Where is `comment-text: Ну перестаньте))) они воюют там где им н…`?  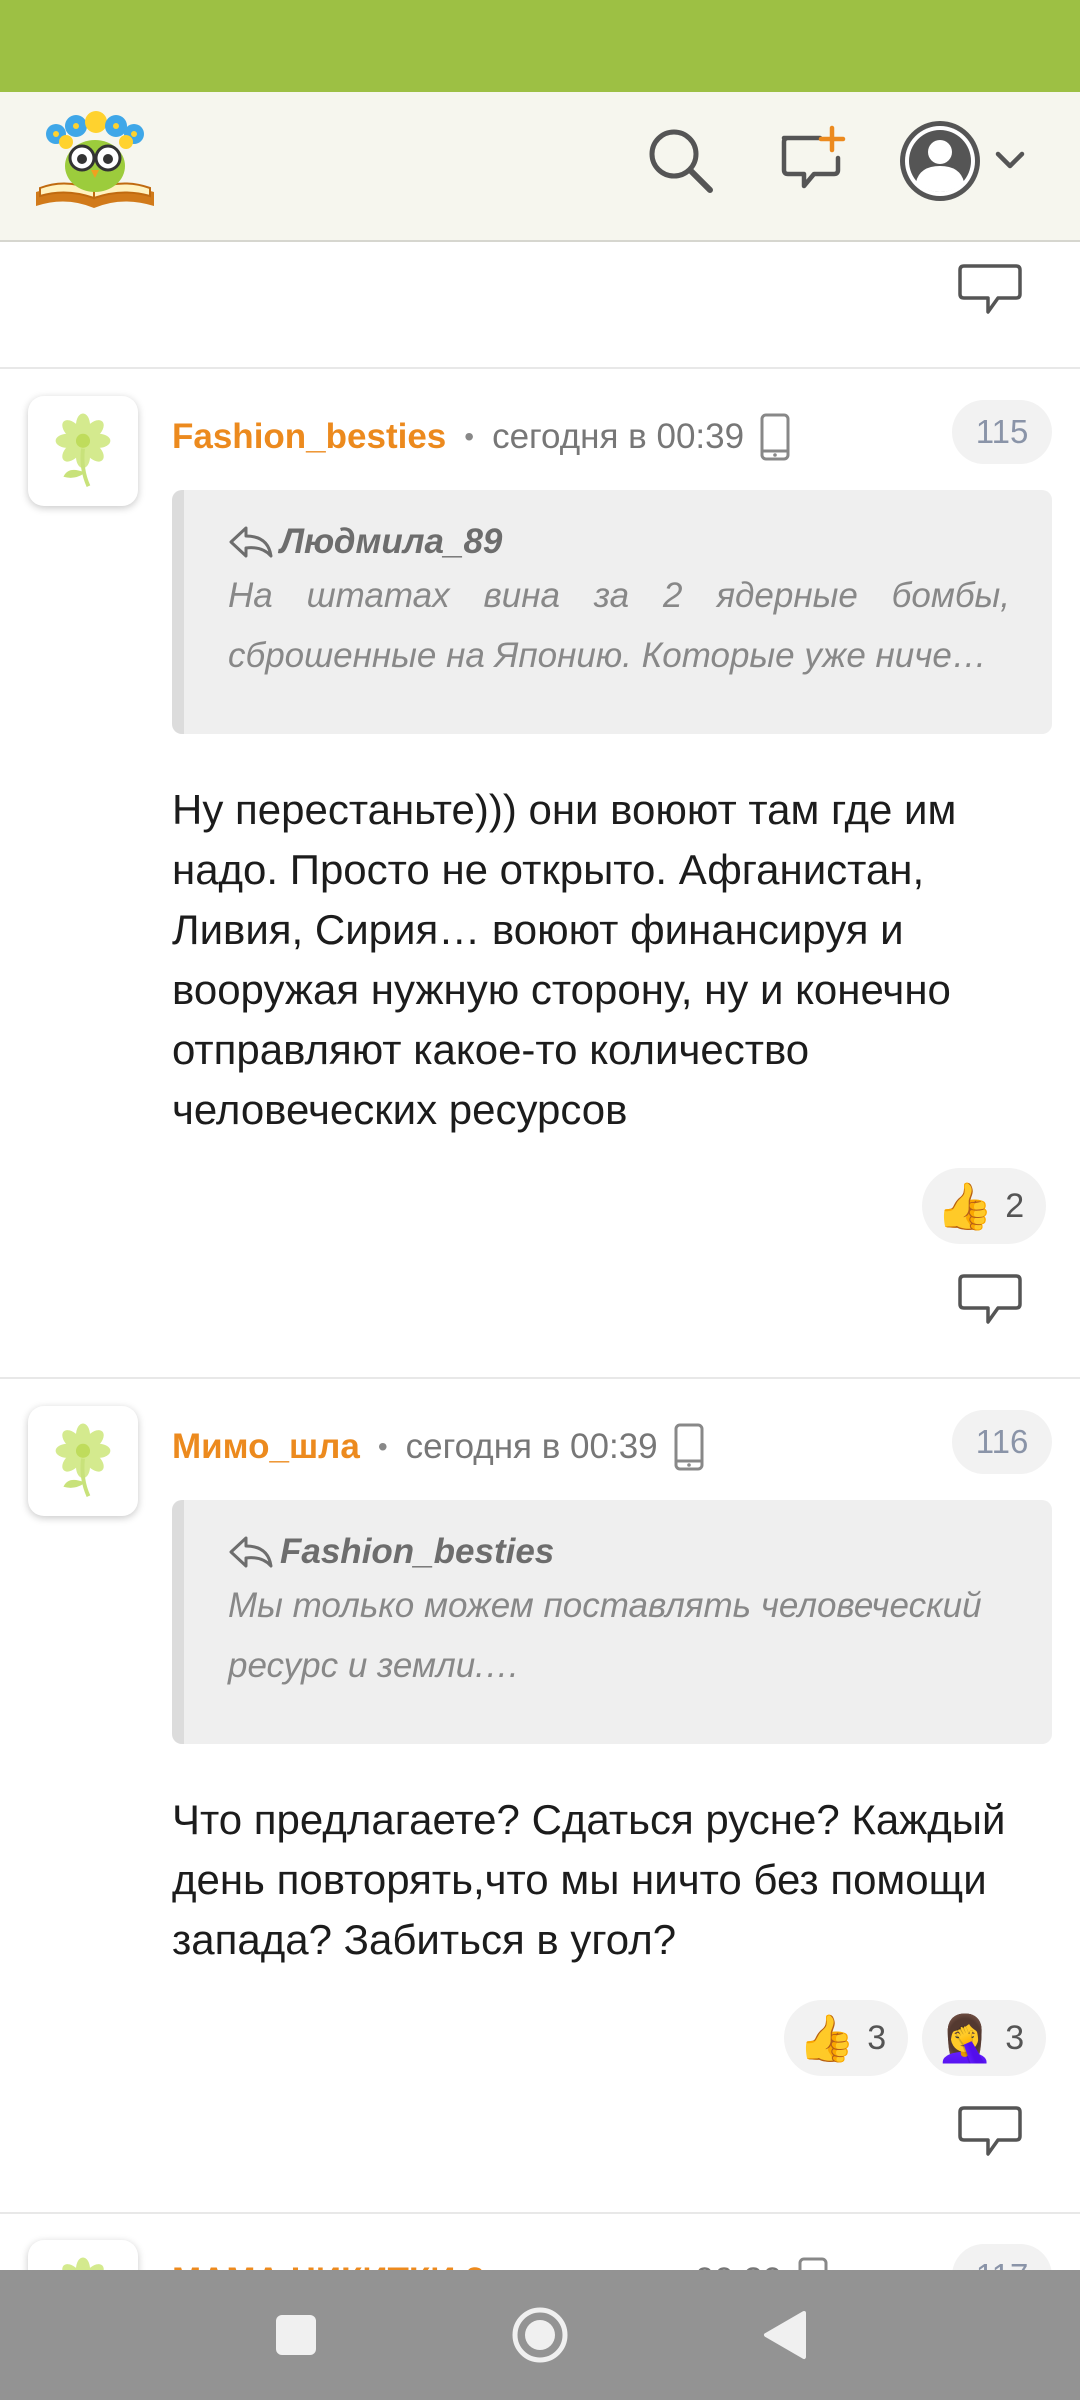 comment-text: Ну перестаньте))) они воюют там где им н… is located at coordinates (564, 959).